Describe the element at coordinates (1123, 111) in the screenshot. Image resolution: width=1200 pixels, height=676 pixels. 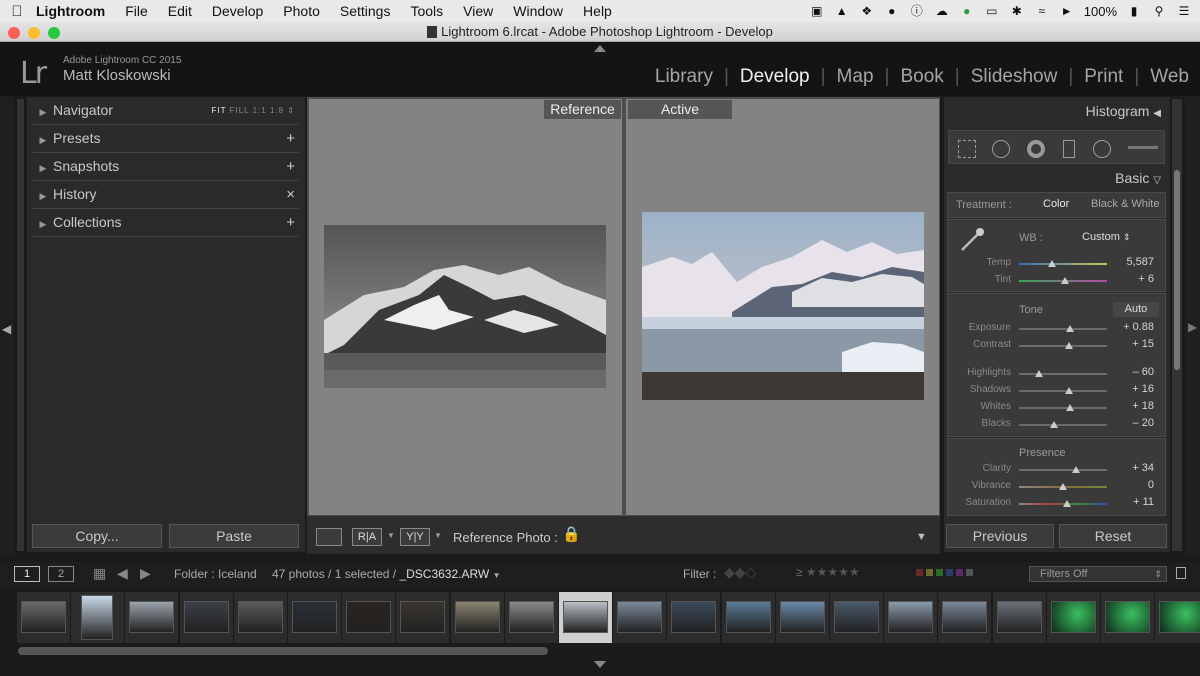
I see `histogram-header: Histogram ◀` at that location.